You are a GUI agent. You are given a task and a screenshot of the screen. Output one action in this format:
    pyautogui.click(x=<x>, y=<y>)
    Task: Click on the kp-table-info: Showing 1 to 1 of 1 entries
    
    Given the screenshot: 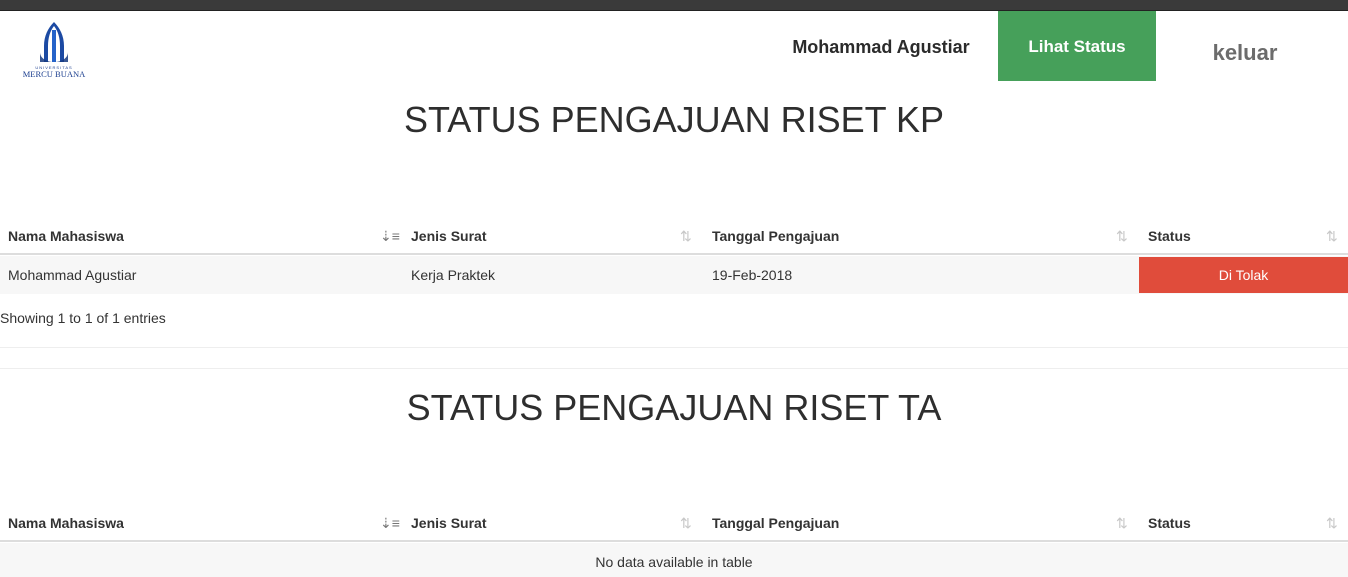 What is the action you would take?
    pyautogui.click(x=83, y=318)
    